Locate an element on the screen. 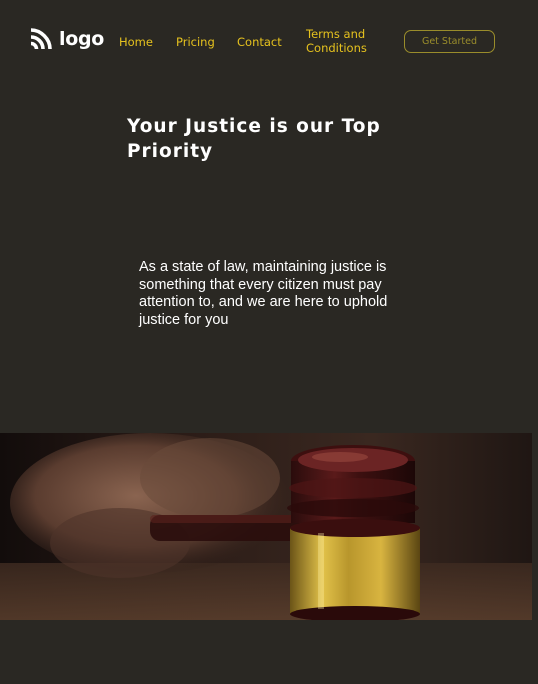 This screenshot has height=684, width=538. get-started-button: Get Started is located at coordinates (449, 41).